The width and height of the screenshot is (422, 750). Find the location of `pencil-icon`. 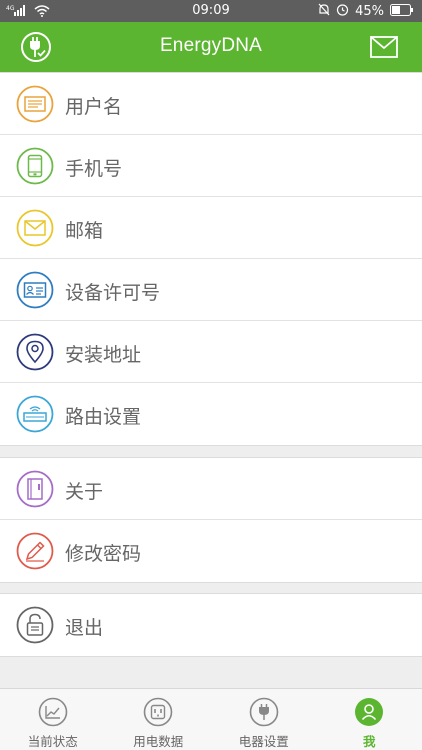

pencil-icon is located at coordinates (35, 551).